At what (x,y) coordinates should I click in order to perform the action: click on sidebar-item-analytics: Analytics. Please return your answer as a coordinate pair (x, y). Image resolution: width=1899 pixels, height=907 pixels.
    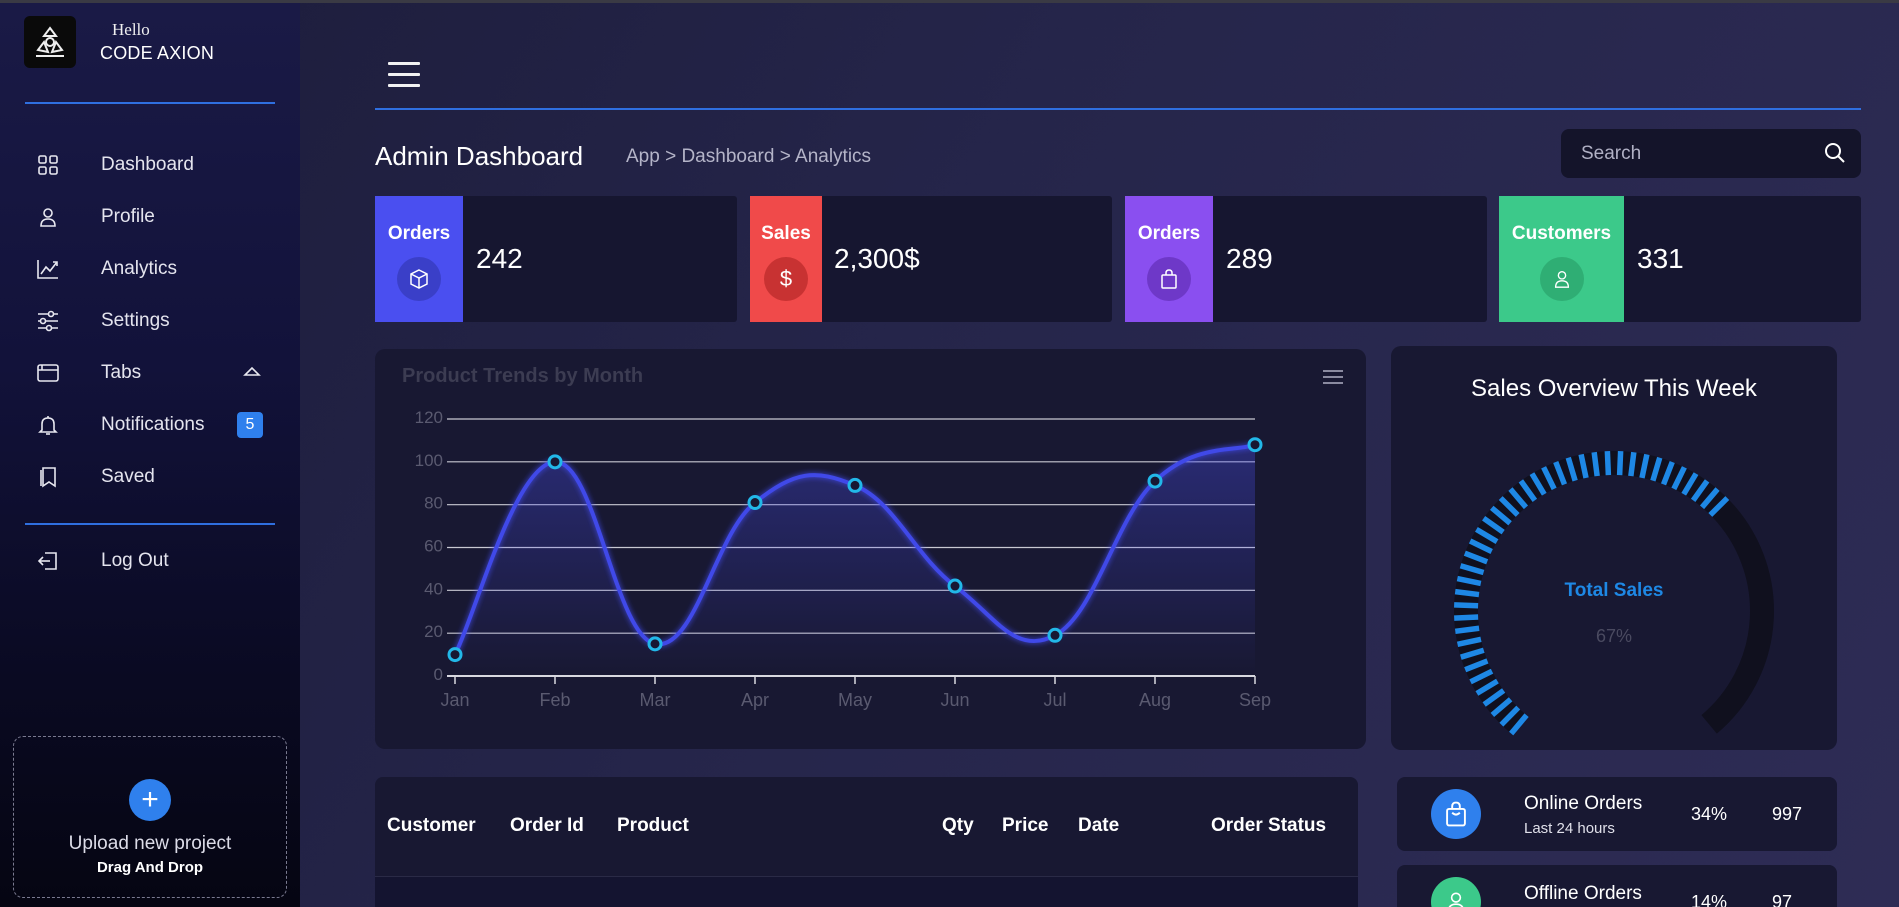
    Looking at the image, I should click on (150, 269).